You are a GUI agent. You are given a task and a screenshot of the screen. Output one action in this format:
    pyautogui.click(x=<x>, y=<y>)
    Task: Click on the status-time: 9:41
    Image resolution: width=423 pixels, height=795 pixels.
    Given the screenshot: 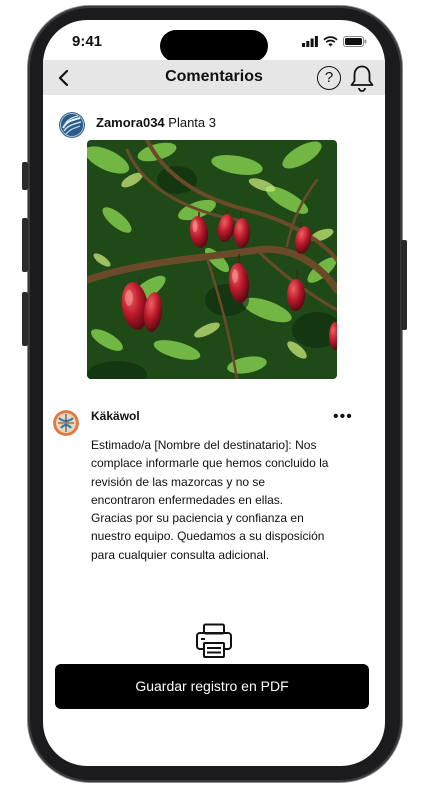 What is the action you would take?
    pyautogui.click(x=87, y=41)
    